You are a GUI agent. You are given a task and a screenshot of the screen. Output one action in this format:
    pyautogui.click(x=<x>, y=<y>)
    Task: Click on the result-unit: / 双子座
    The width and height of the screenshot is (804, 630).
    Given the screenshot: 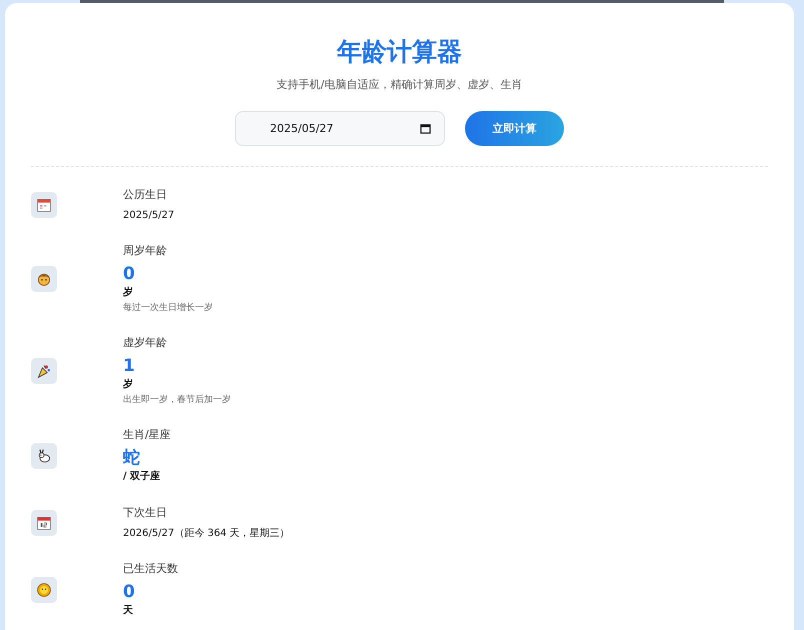 What is the action you would take?
    pyautogui.click(x=142, y=476)
    